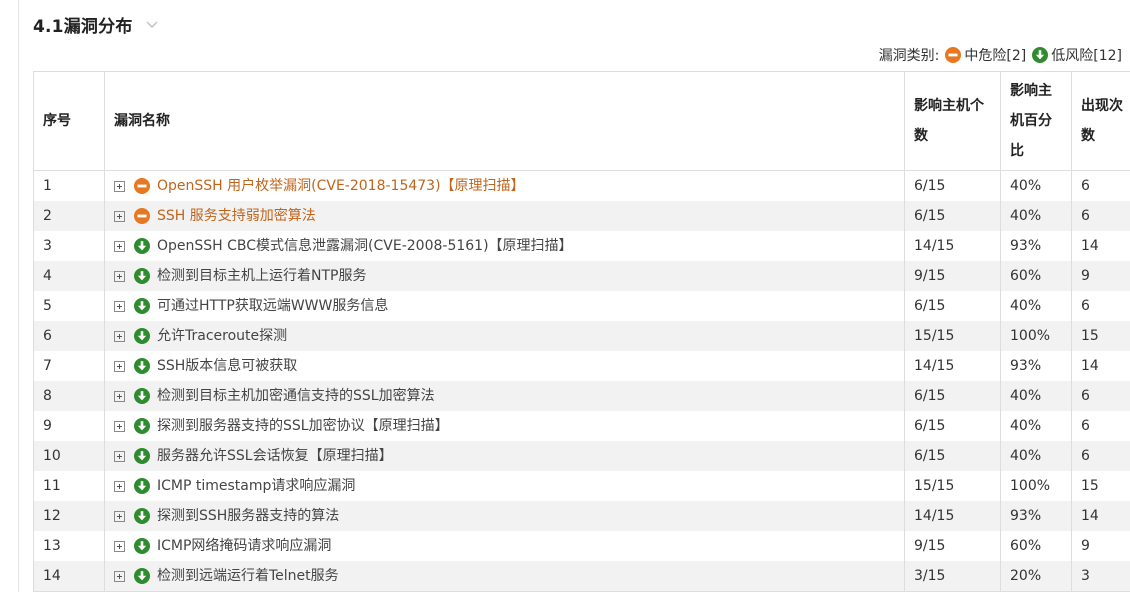 The image size is (1130, 592). I want to click on vulnerability-name-link: SSH 服务支持弱加密算法, so click(236, 216).